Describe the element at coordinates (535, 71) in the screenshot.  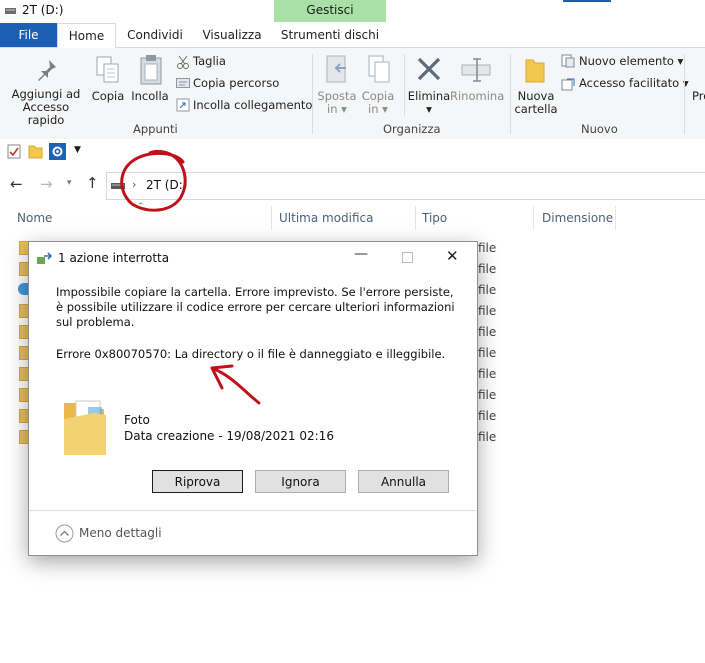
I see `new-folder-icon` at that location.